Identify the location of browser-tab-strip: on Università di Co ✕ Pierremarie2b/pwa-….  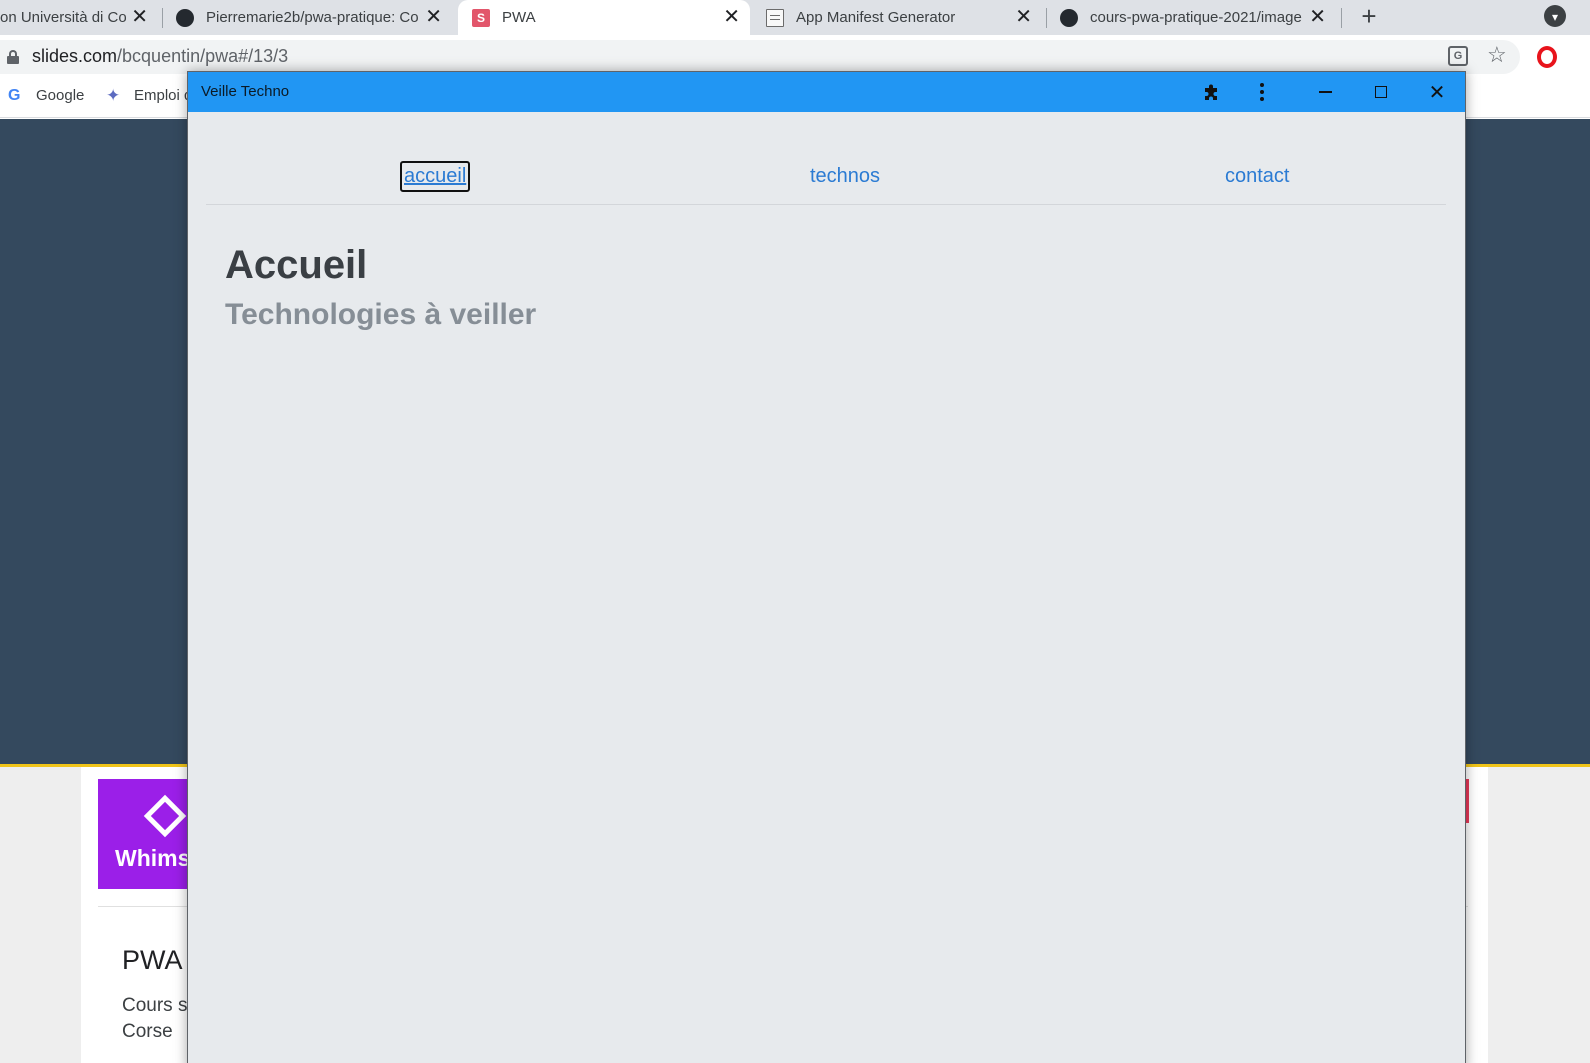
(795, 17).